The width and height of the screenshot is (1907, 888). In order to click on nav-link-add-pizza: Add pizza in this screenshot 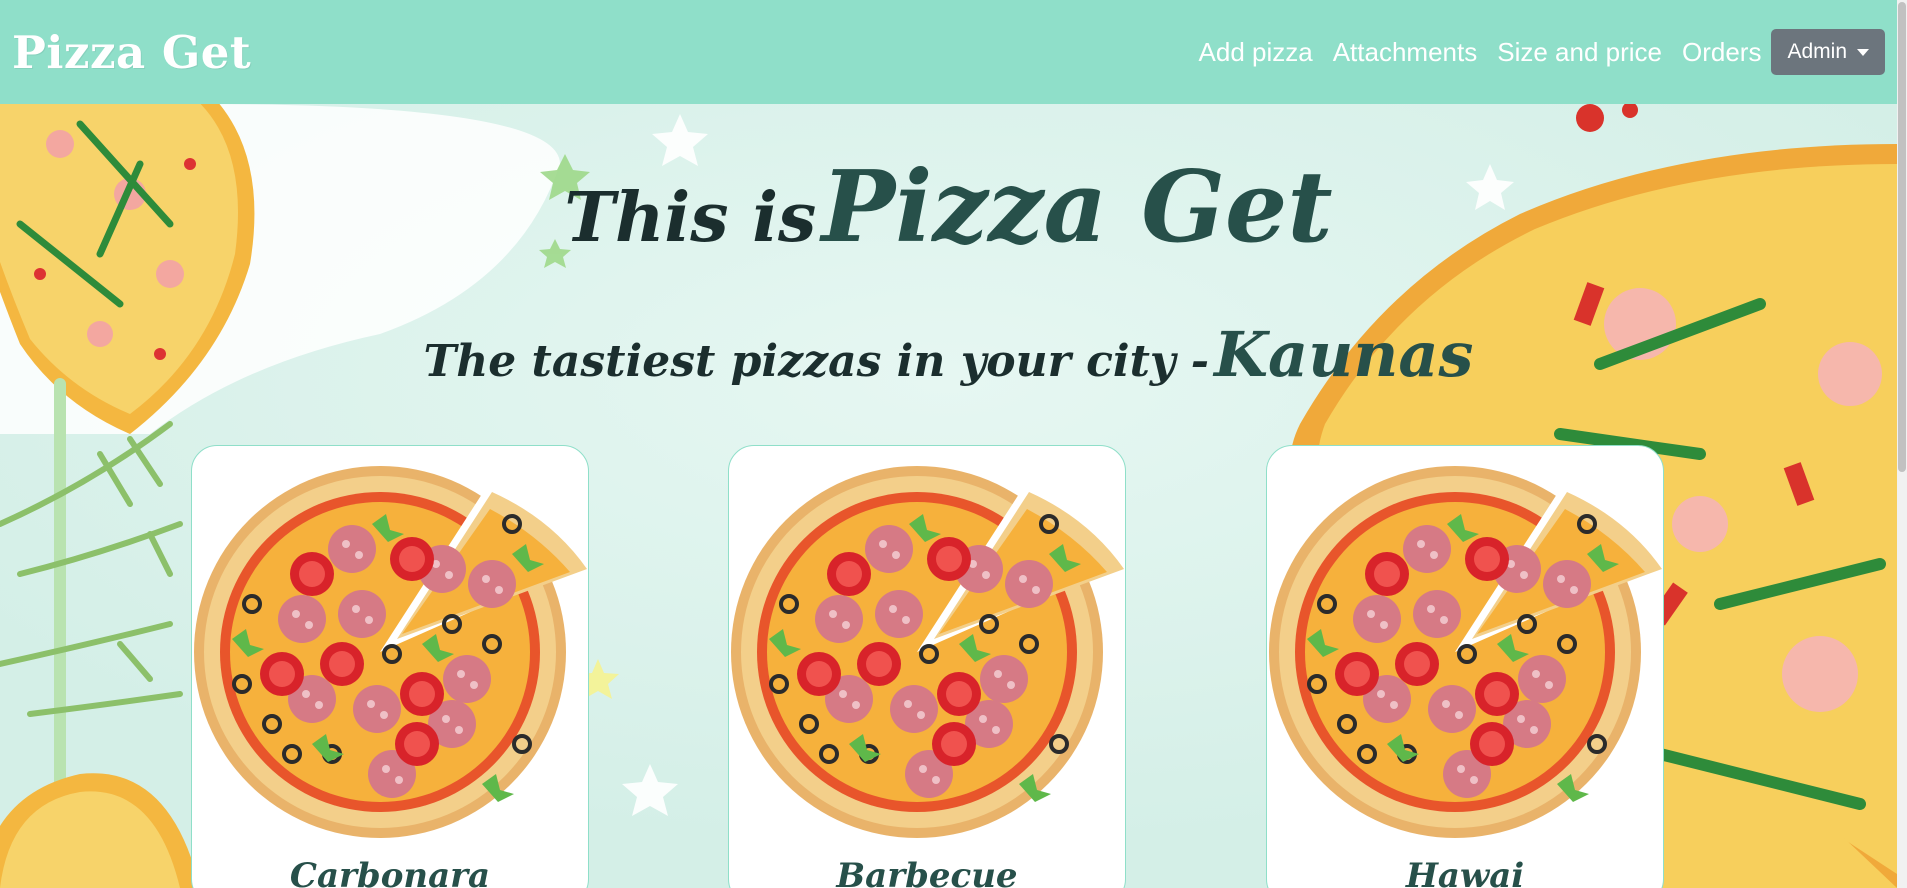, I will do `click(1256, 52)`.